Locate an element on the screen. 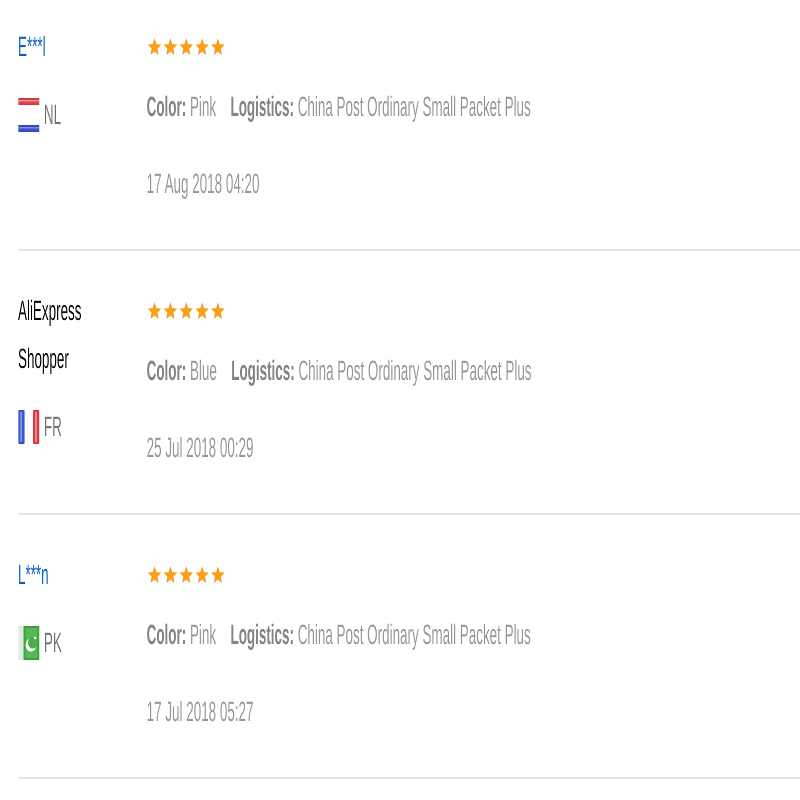 This screenshot has height=800, width=800. reviewer-name: AliExpress Shopper is located at coordinates (50, 335).